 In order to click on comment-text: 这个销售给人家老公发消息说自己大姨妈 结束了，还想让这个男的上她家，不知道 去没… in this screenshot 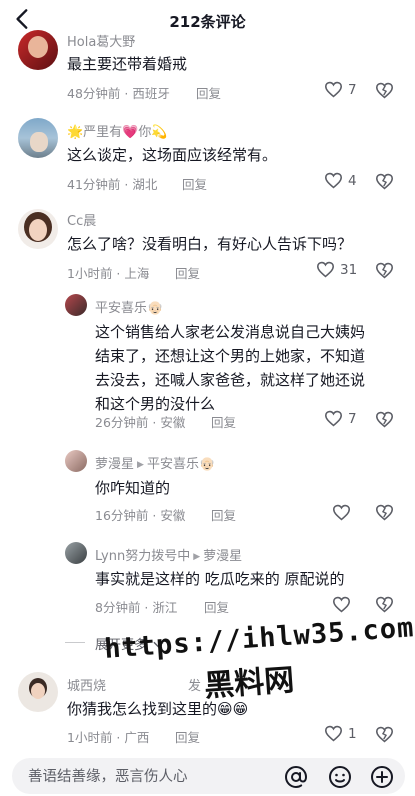, I will do `click(230, 368)`.